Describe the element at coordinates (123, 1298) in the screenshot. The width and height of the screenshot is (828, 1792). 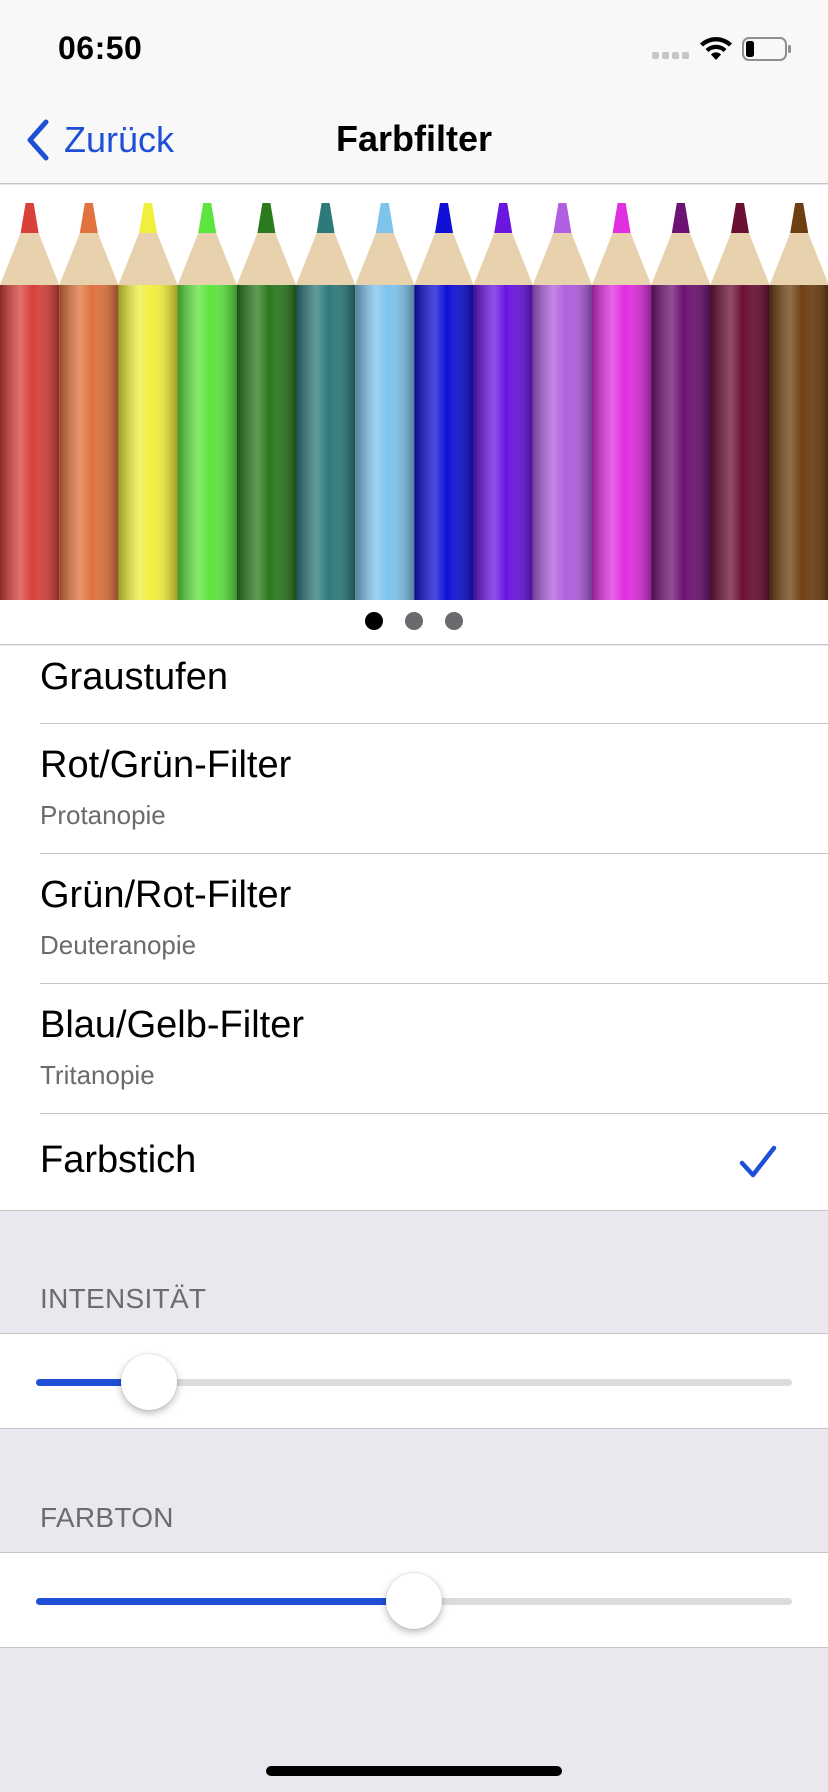
I see `intensity-header: INTENSITÄT` at that location.